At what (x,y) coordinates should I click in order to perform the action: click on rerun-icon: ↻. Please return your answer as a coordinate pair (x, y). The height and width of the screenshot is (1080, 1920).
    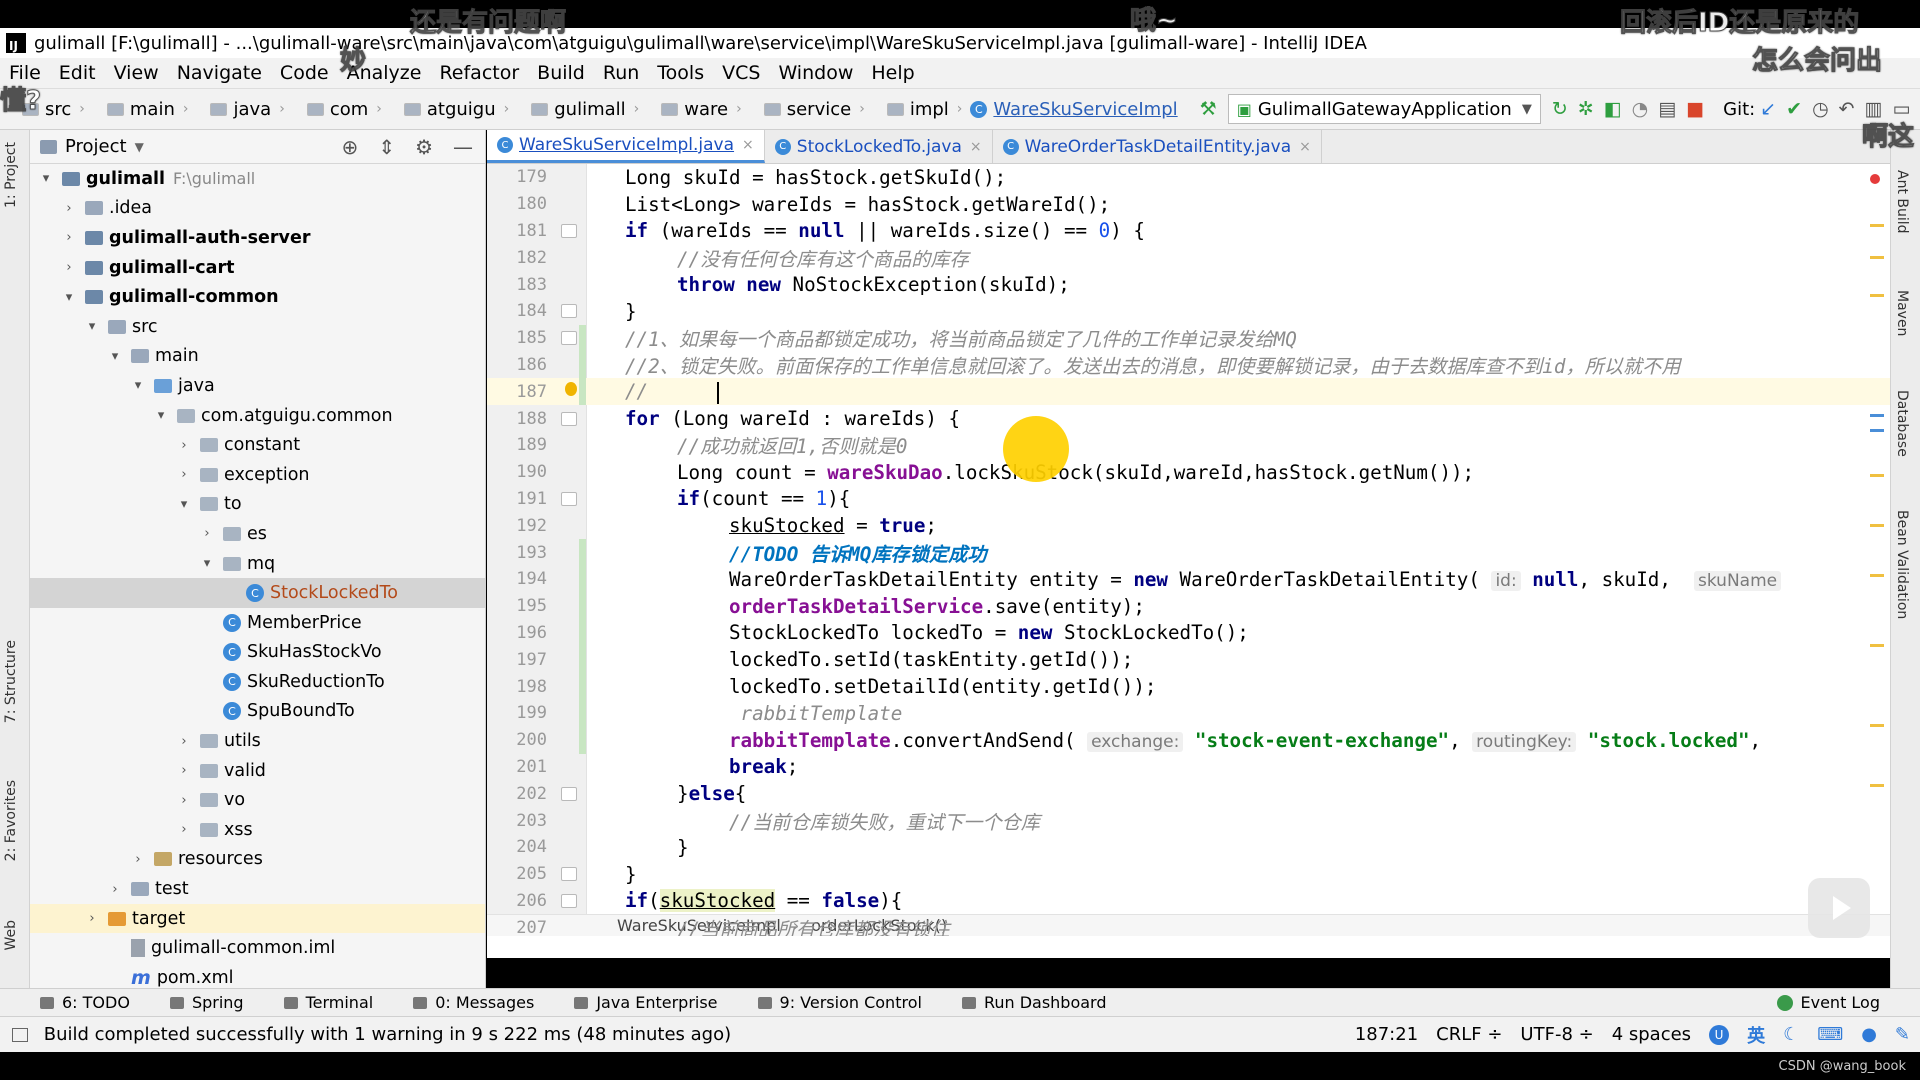
    Looking at the image, I should click on (1560, 109).